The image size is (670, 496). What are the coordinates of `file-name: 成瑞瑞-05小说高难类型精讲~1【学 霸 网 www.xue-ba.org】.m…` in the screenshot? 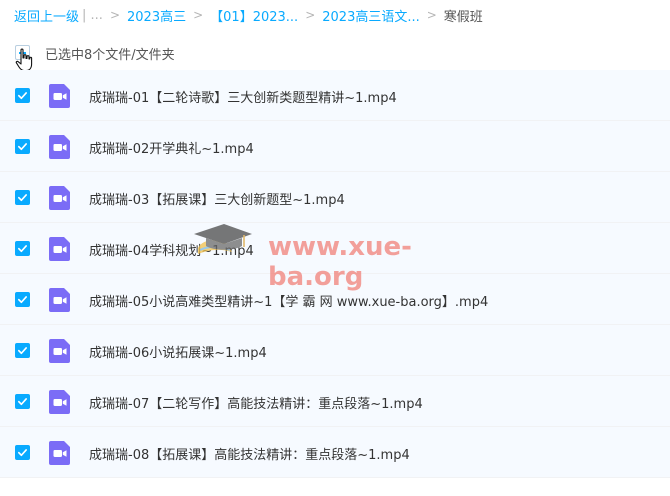 It's located at (288, 300).